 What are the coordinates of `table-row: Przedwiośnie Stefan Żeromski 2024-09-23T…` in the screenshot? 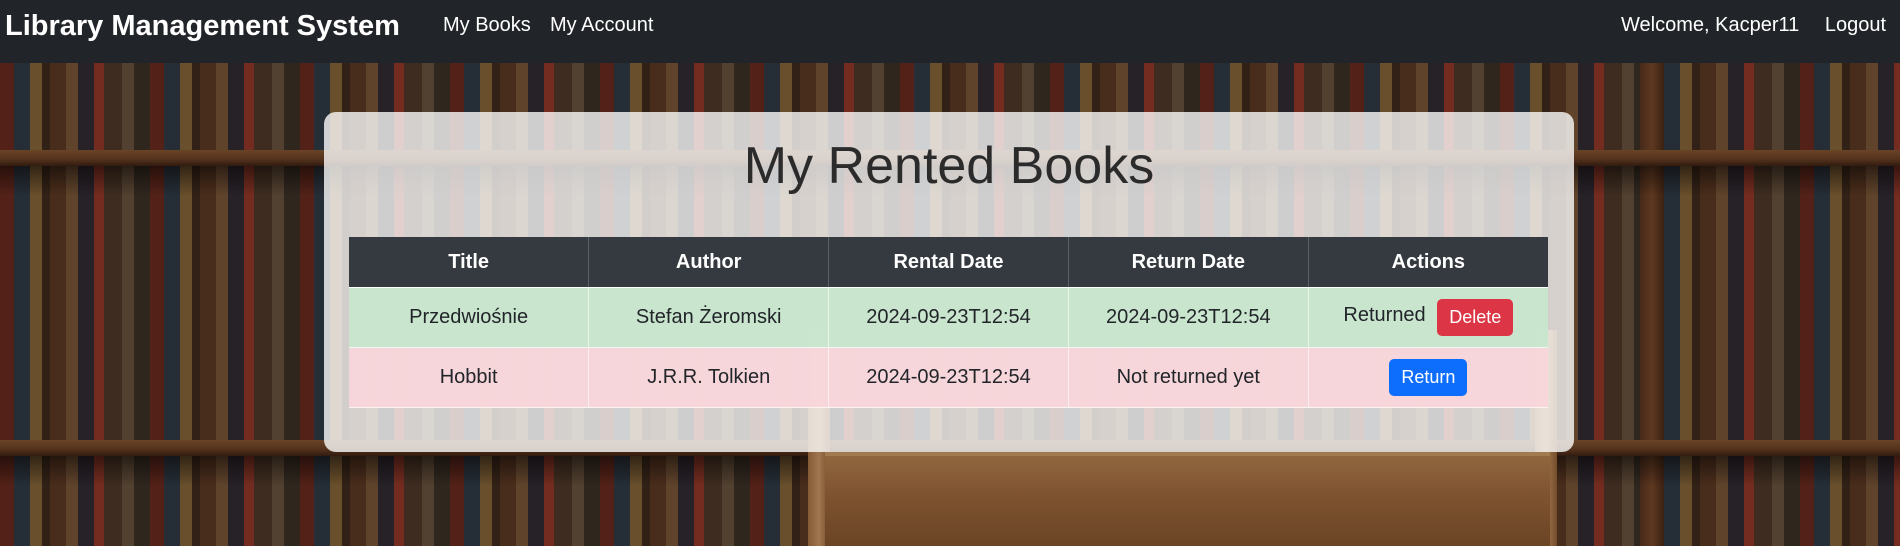 It's located at (948, 317).